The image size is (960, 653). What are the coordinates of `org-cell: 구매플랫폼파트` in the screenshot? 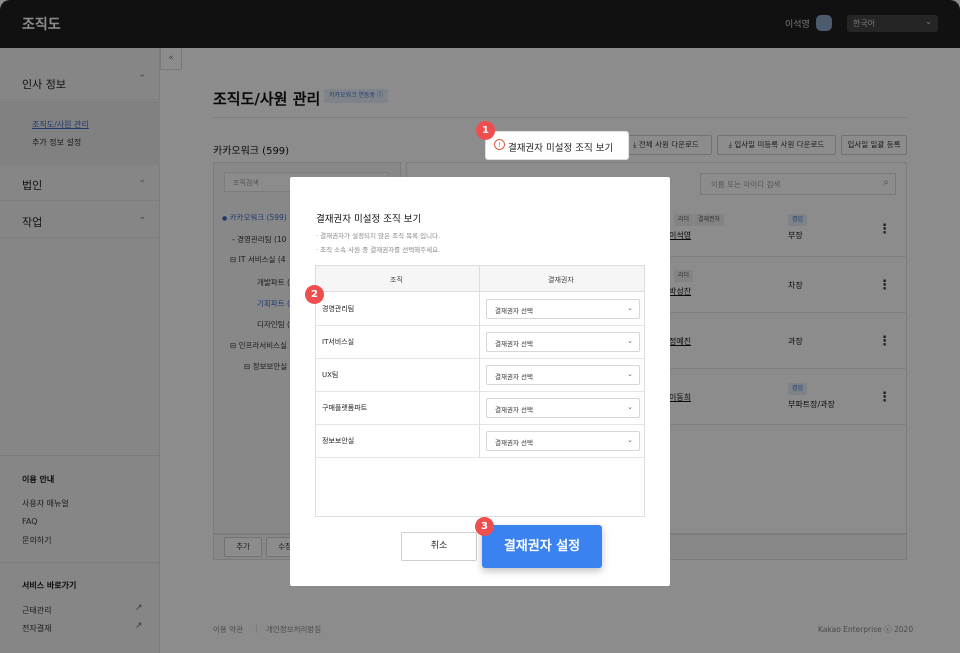 It's located at (345, 408).